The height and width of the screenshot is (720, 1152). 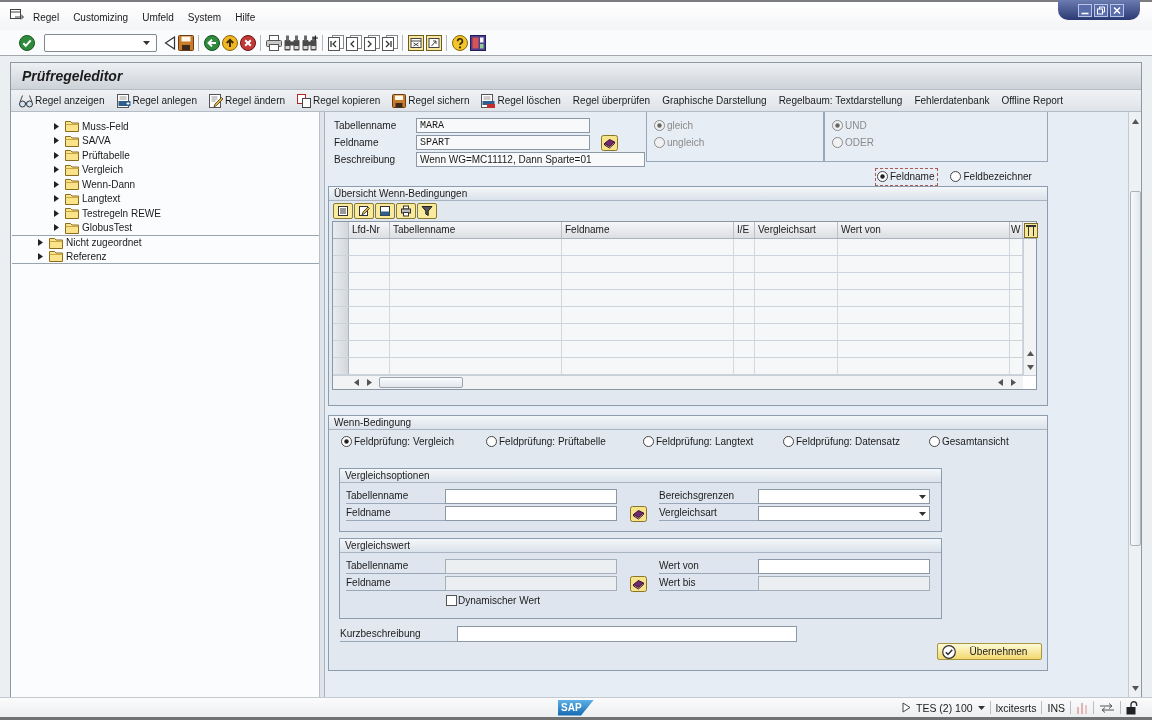 What do you see at coordinates (339, 100) in the screenshot?
I see `toolbar-button: Regel kopieren` at bounding box center [339, 100].